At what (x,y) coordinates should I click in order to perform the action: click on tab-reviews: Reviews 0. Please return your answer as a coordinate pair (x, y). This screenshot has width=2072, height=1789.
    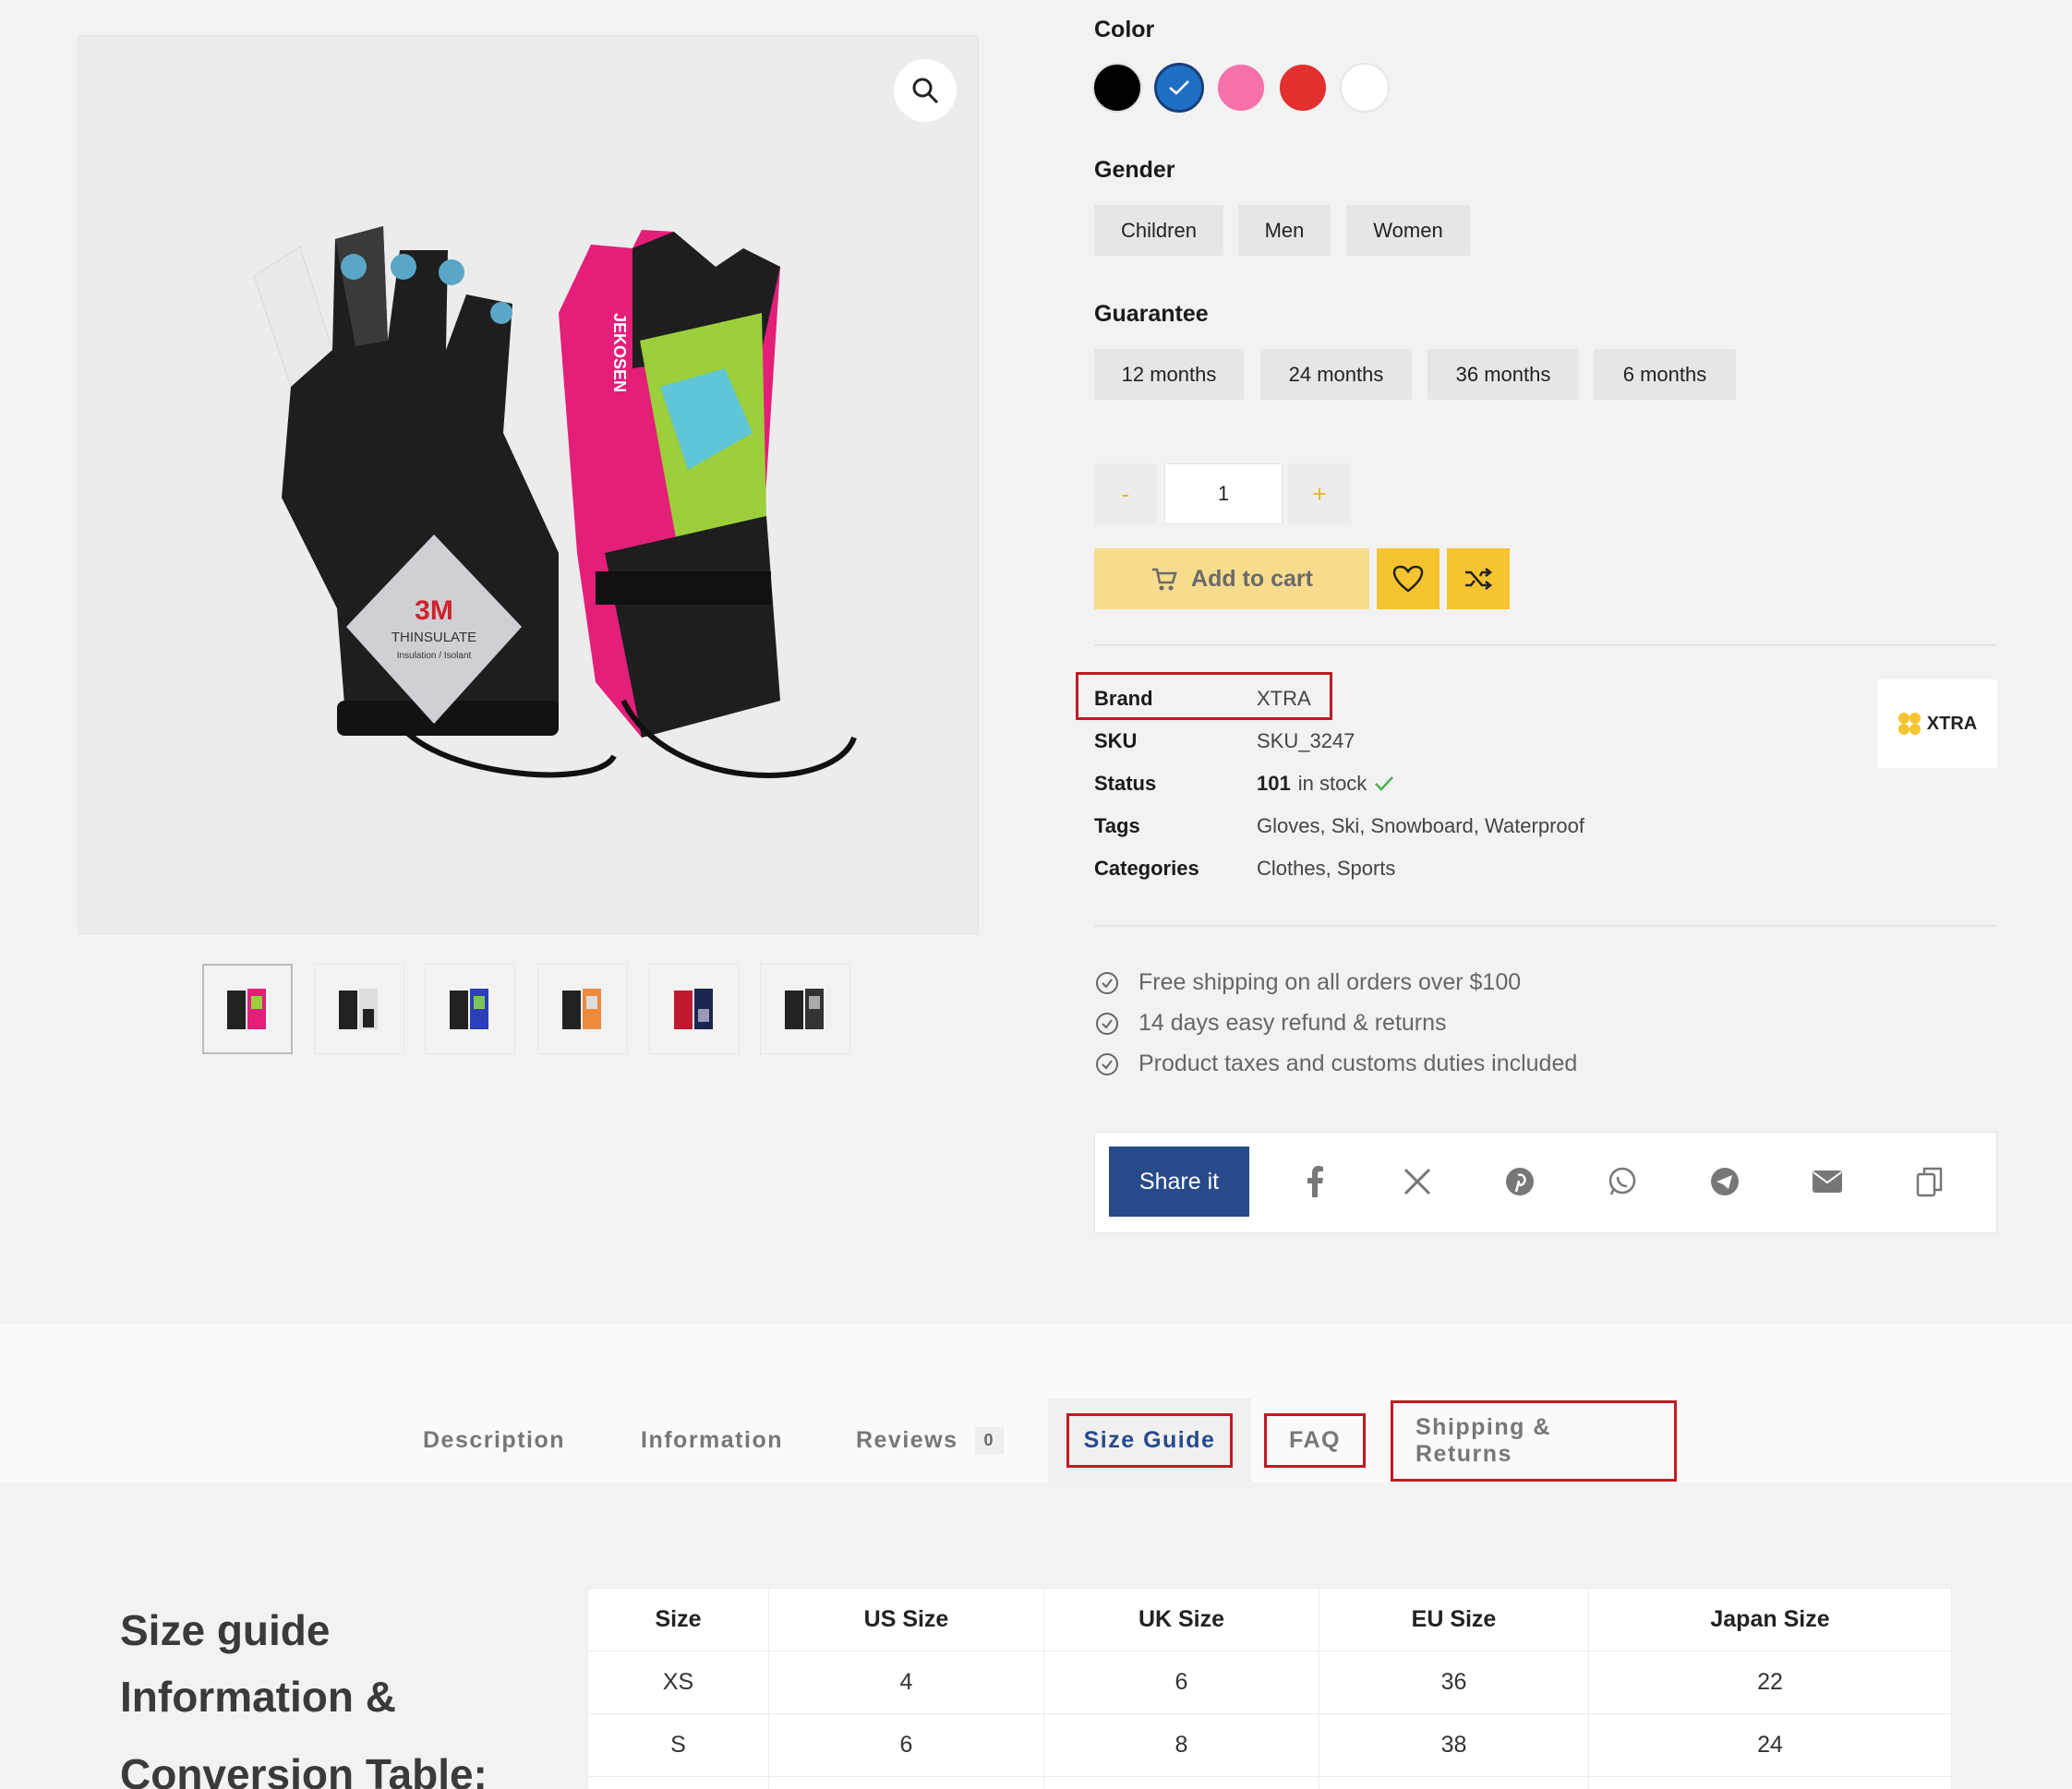
    Looking at the image, I should click on (930, 1441).